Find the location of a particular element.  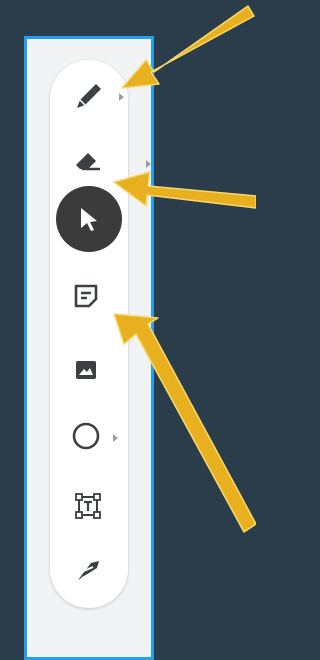

shape-tool-button is located at coordinates (86, 436).